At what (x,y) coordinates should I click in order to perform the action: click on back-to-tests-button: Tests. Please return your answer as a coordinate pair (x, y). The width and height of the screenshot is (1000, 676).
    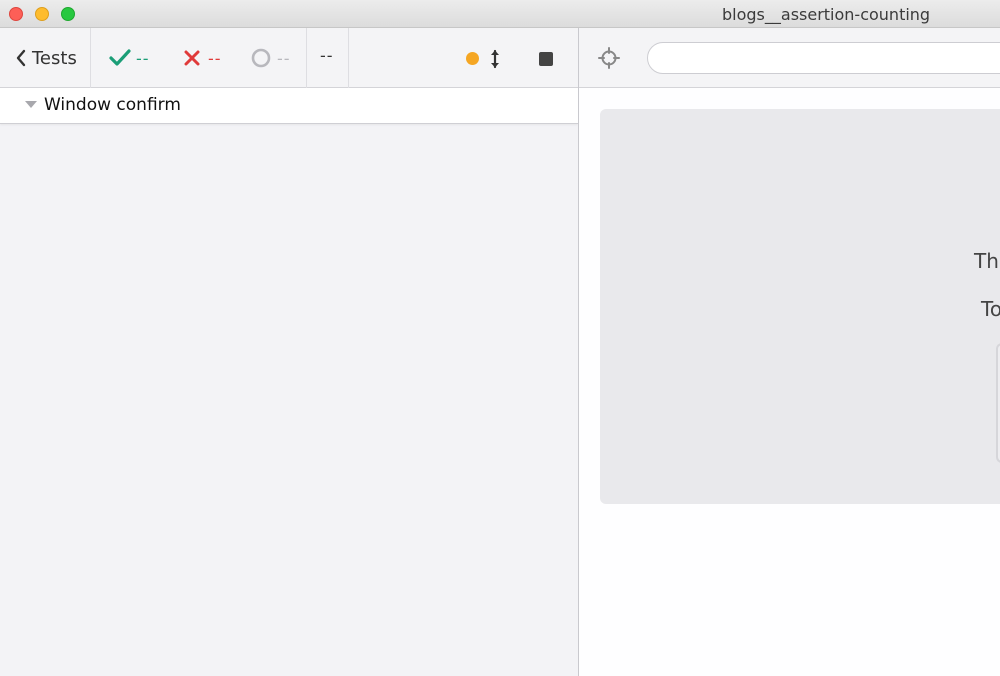
    Looking at the image, I should click on (44, 58).